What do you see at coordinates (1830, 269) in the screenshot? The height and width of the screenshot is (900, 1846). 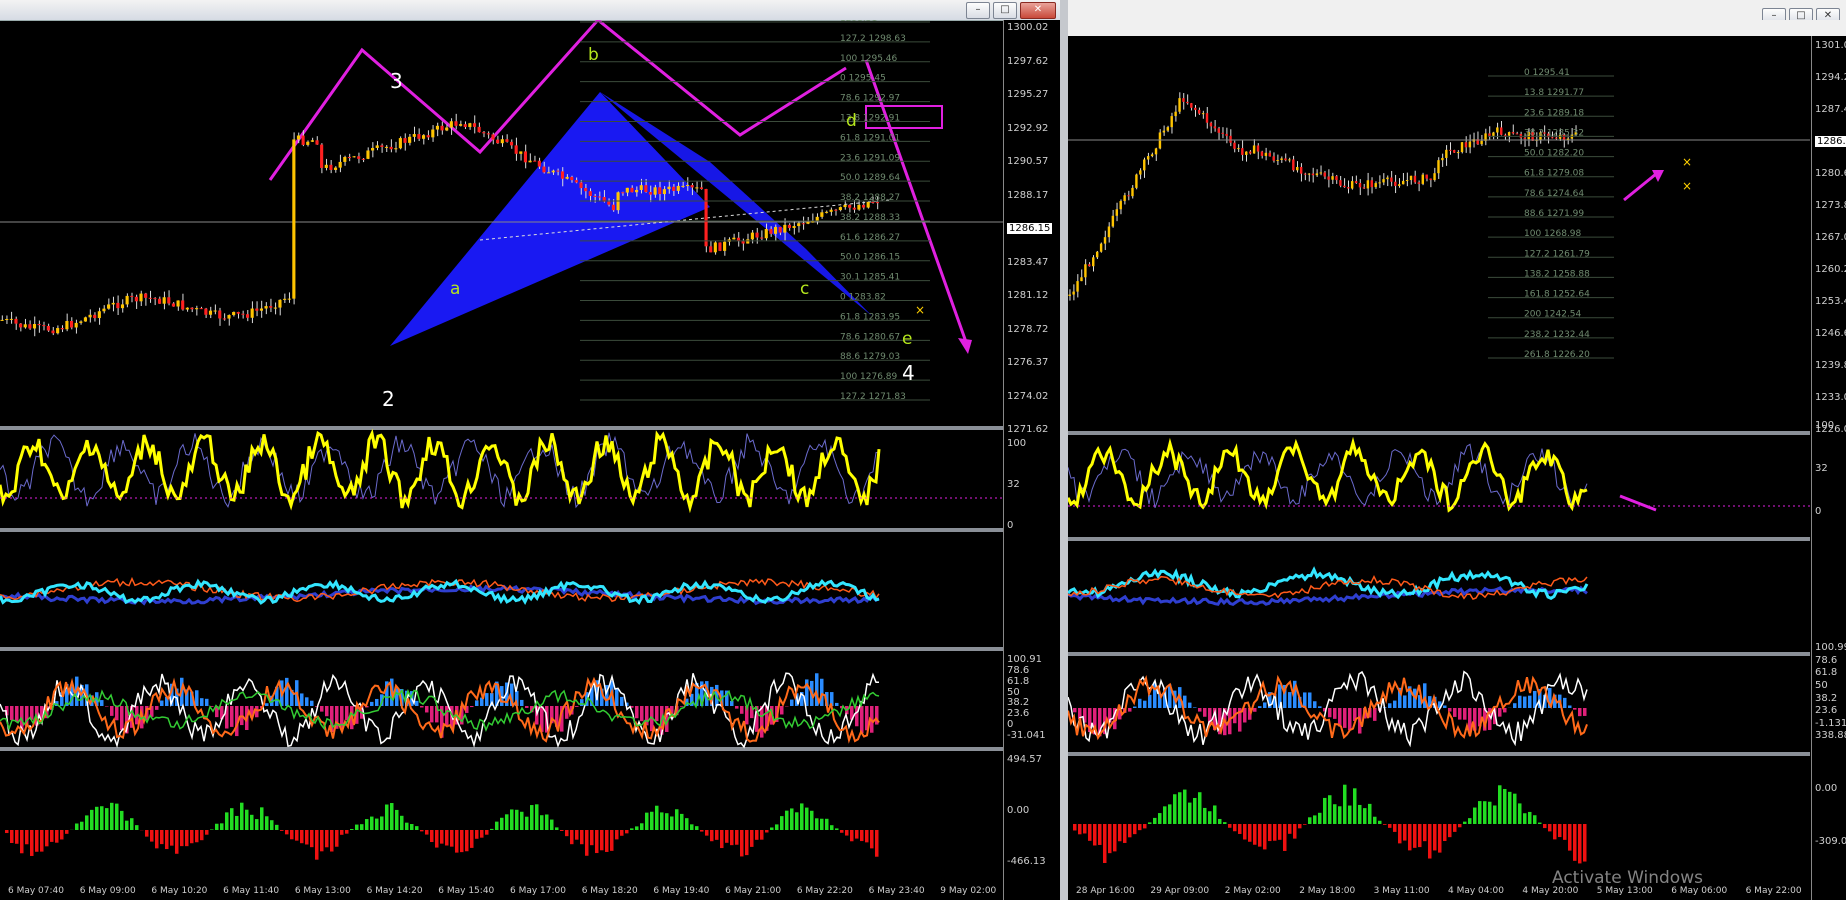 I see `price-tick-label: 1260.20` at bounding box center [1830, 269].